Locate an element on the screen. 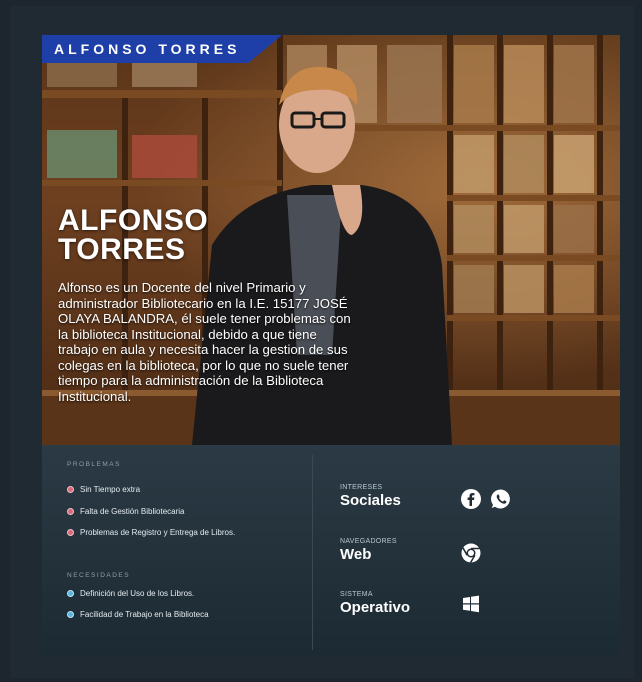 The width and height of the screenshot is (642, 682). name-tag: ALFONSO TORRES is located at coordinates (162, 49).